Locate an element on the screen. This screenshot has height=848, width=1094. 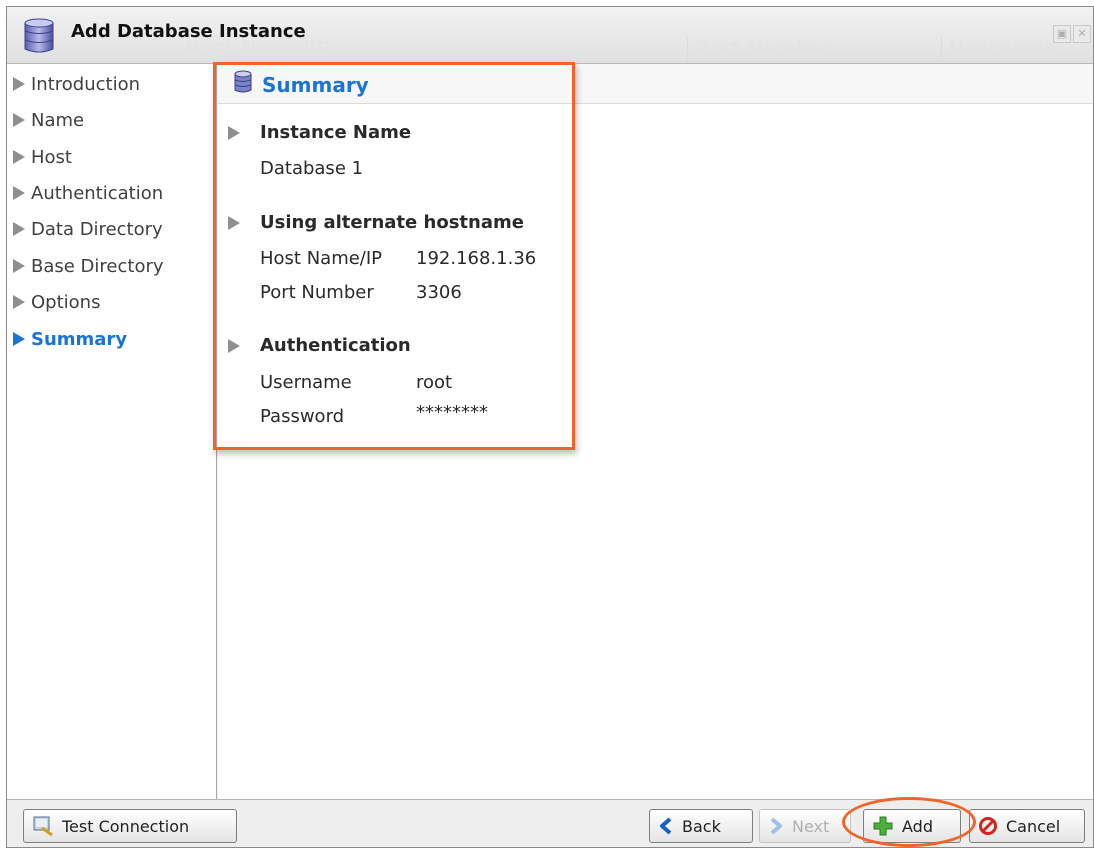
sidebar-item-options: Options is located at coordinates (56, 302).